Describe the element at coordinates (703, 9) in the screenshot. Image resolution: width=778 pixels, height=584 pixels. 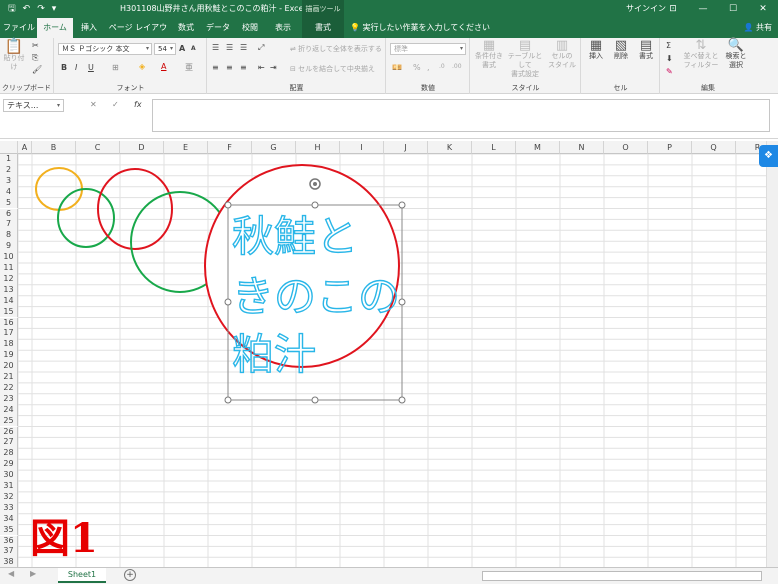
I see `minimize-button: —` at that location.